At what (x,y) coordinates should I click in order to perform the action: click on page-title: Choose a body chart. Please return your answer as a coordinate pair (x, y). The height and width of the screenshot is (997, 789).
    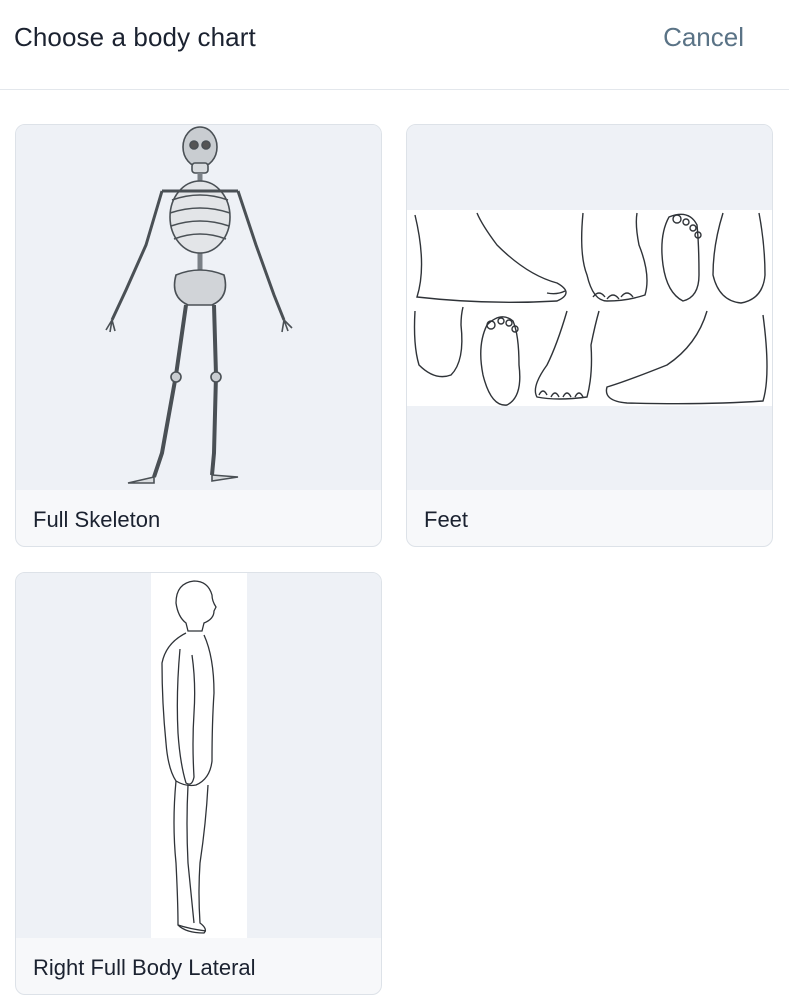
    Looking at the image, I should click on (135, 37).